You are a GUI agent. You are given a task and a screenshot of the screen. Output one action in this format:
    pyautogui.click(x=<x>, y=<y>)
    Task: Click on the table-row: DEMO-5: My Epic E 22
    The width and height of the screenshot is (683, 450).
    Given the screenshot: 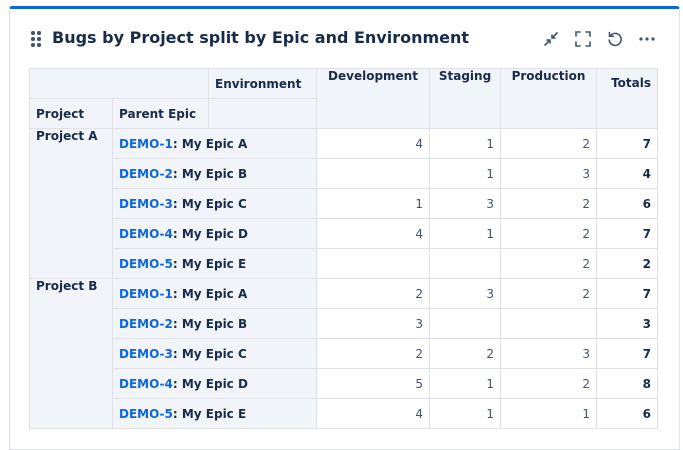 What is the action you would take?
    pyautogui.click(x=344, y=263)
    